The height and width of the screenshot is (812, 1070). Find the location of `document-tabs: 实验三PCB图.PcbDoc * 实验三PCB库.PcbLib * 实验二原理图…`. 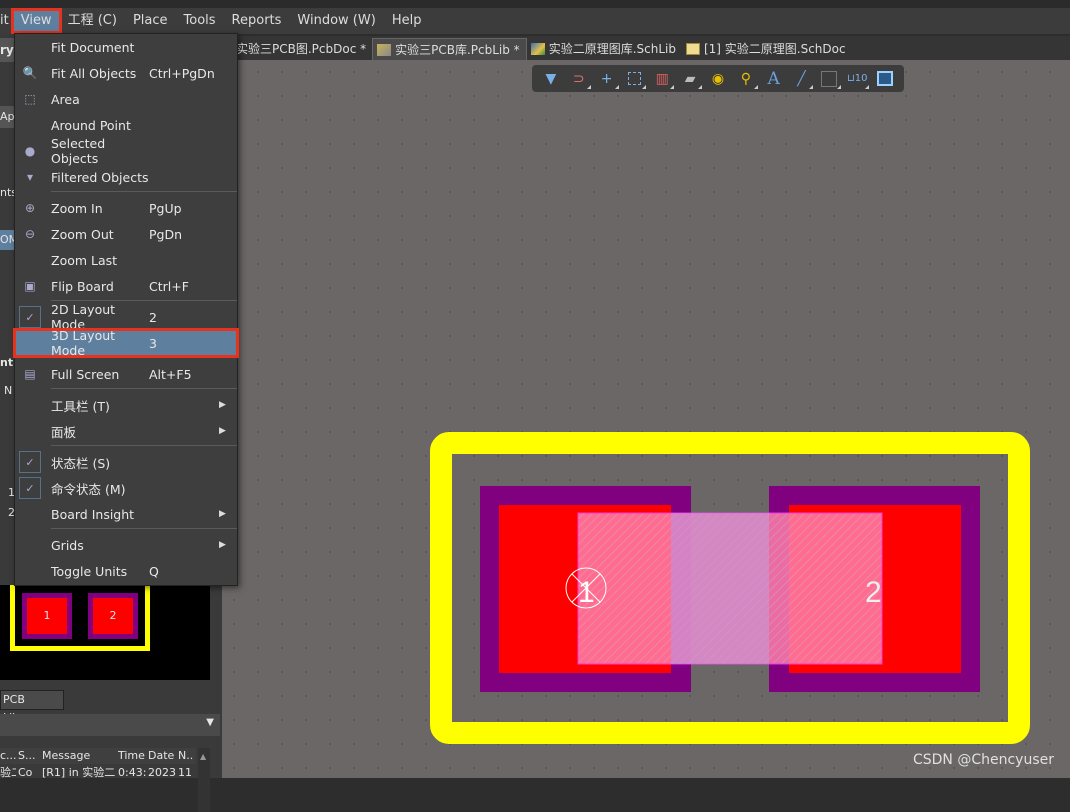

document-tabs: 实验三PCB图.PcbDoc * 实验三PCB库.PcbLib * 实验二原理图… is located at coordinates (646, 48).